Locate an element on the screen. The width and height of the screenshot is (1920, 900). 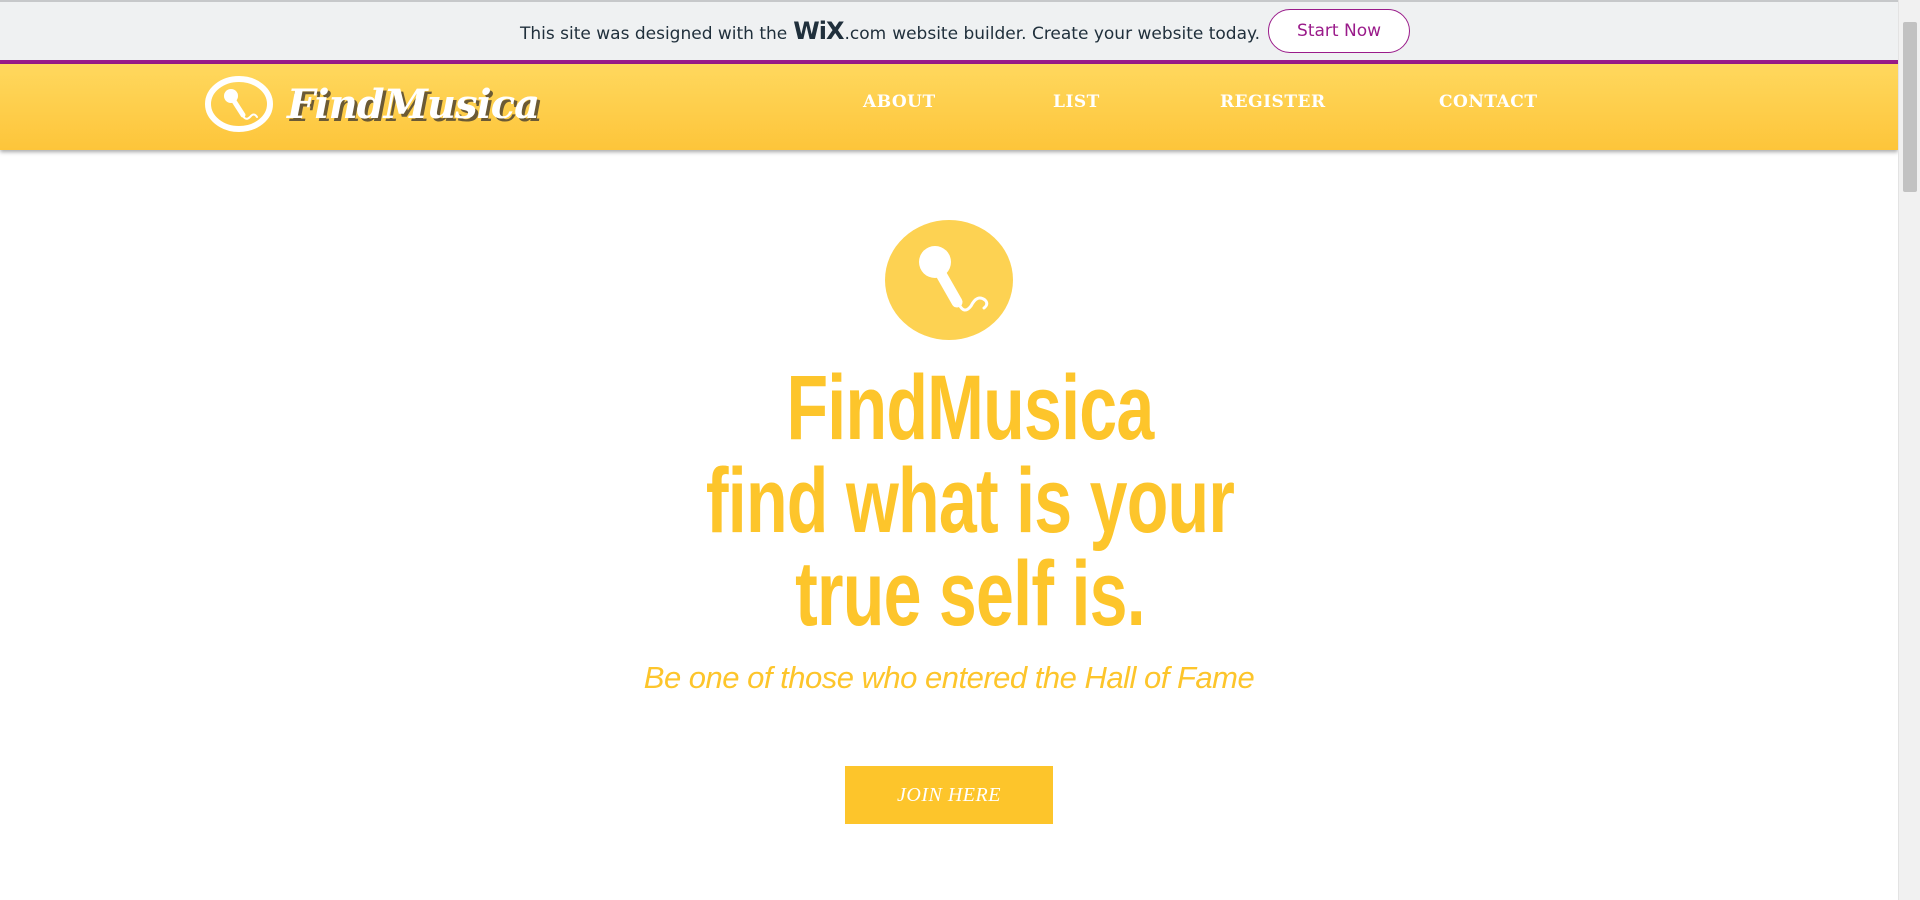
hero-title-line: find what is your is located at coordinates (970, 501).